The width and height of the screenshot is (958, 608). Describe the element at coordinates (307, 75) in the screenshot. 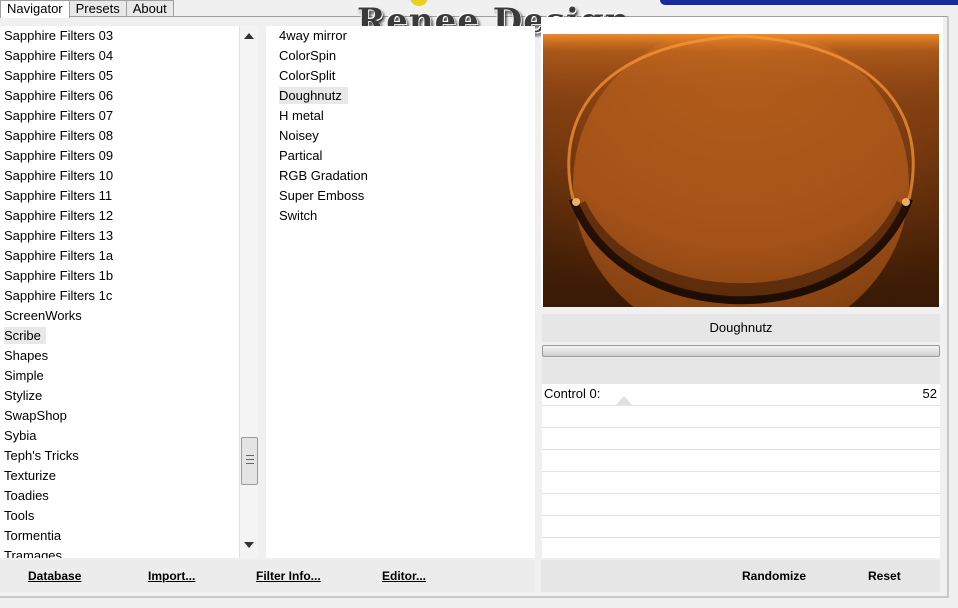

I see `filter-item-label: ColorSplit` at that location.